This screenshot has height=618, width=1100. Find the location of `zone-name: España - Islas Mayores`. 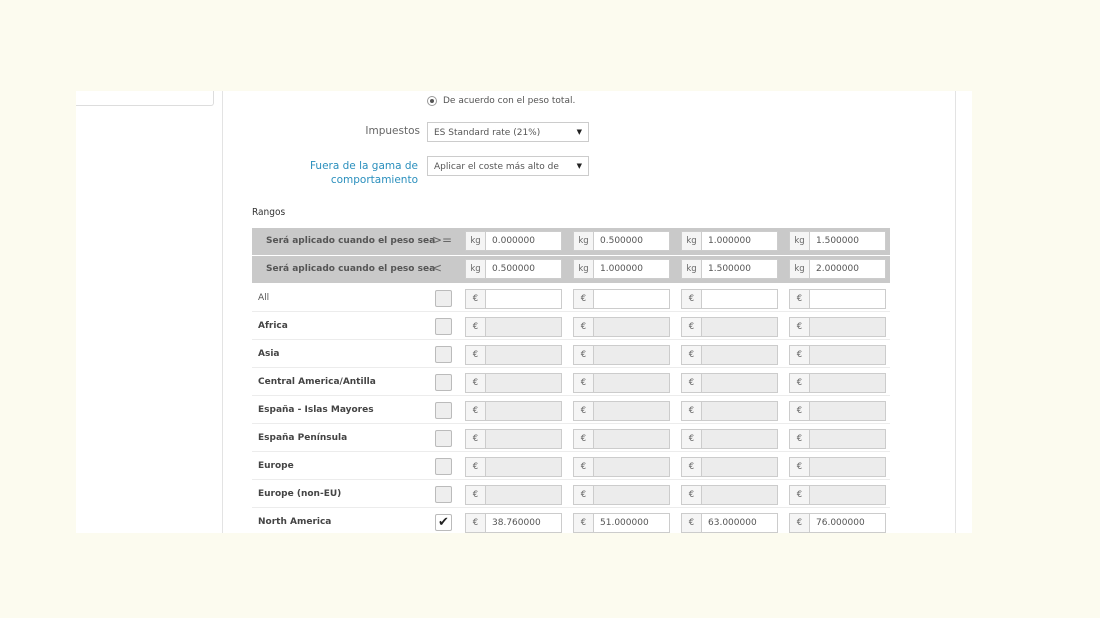

zone-name: España - Islas Mayores is located at coordinates (316, 410).